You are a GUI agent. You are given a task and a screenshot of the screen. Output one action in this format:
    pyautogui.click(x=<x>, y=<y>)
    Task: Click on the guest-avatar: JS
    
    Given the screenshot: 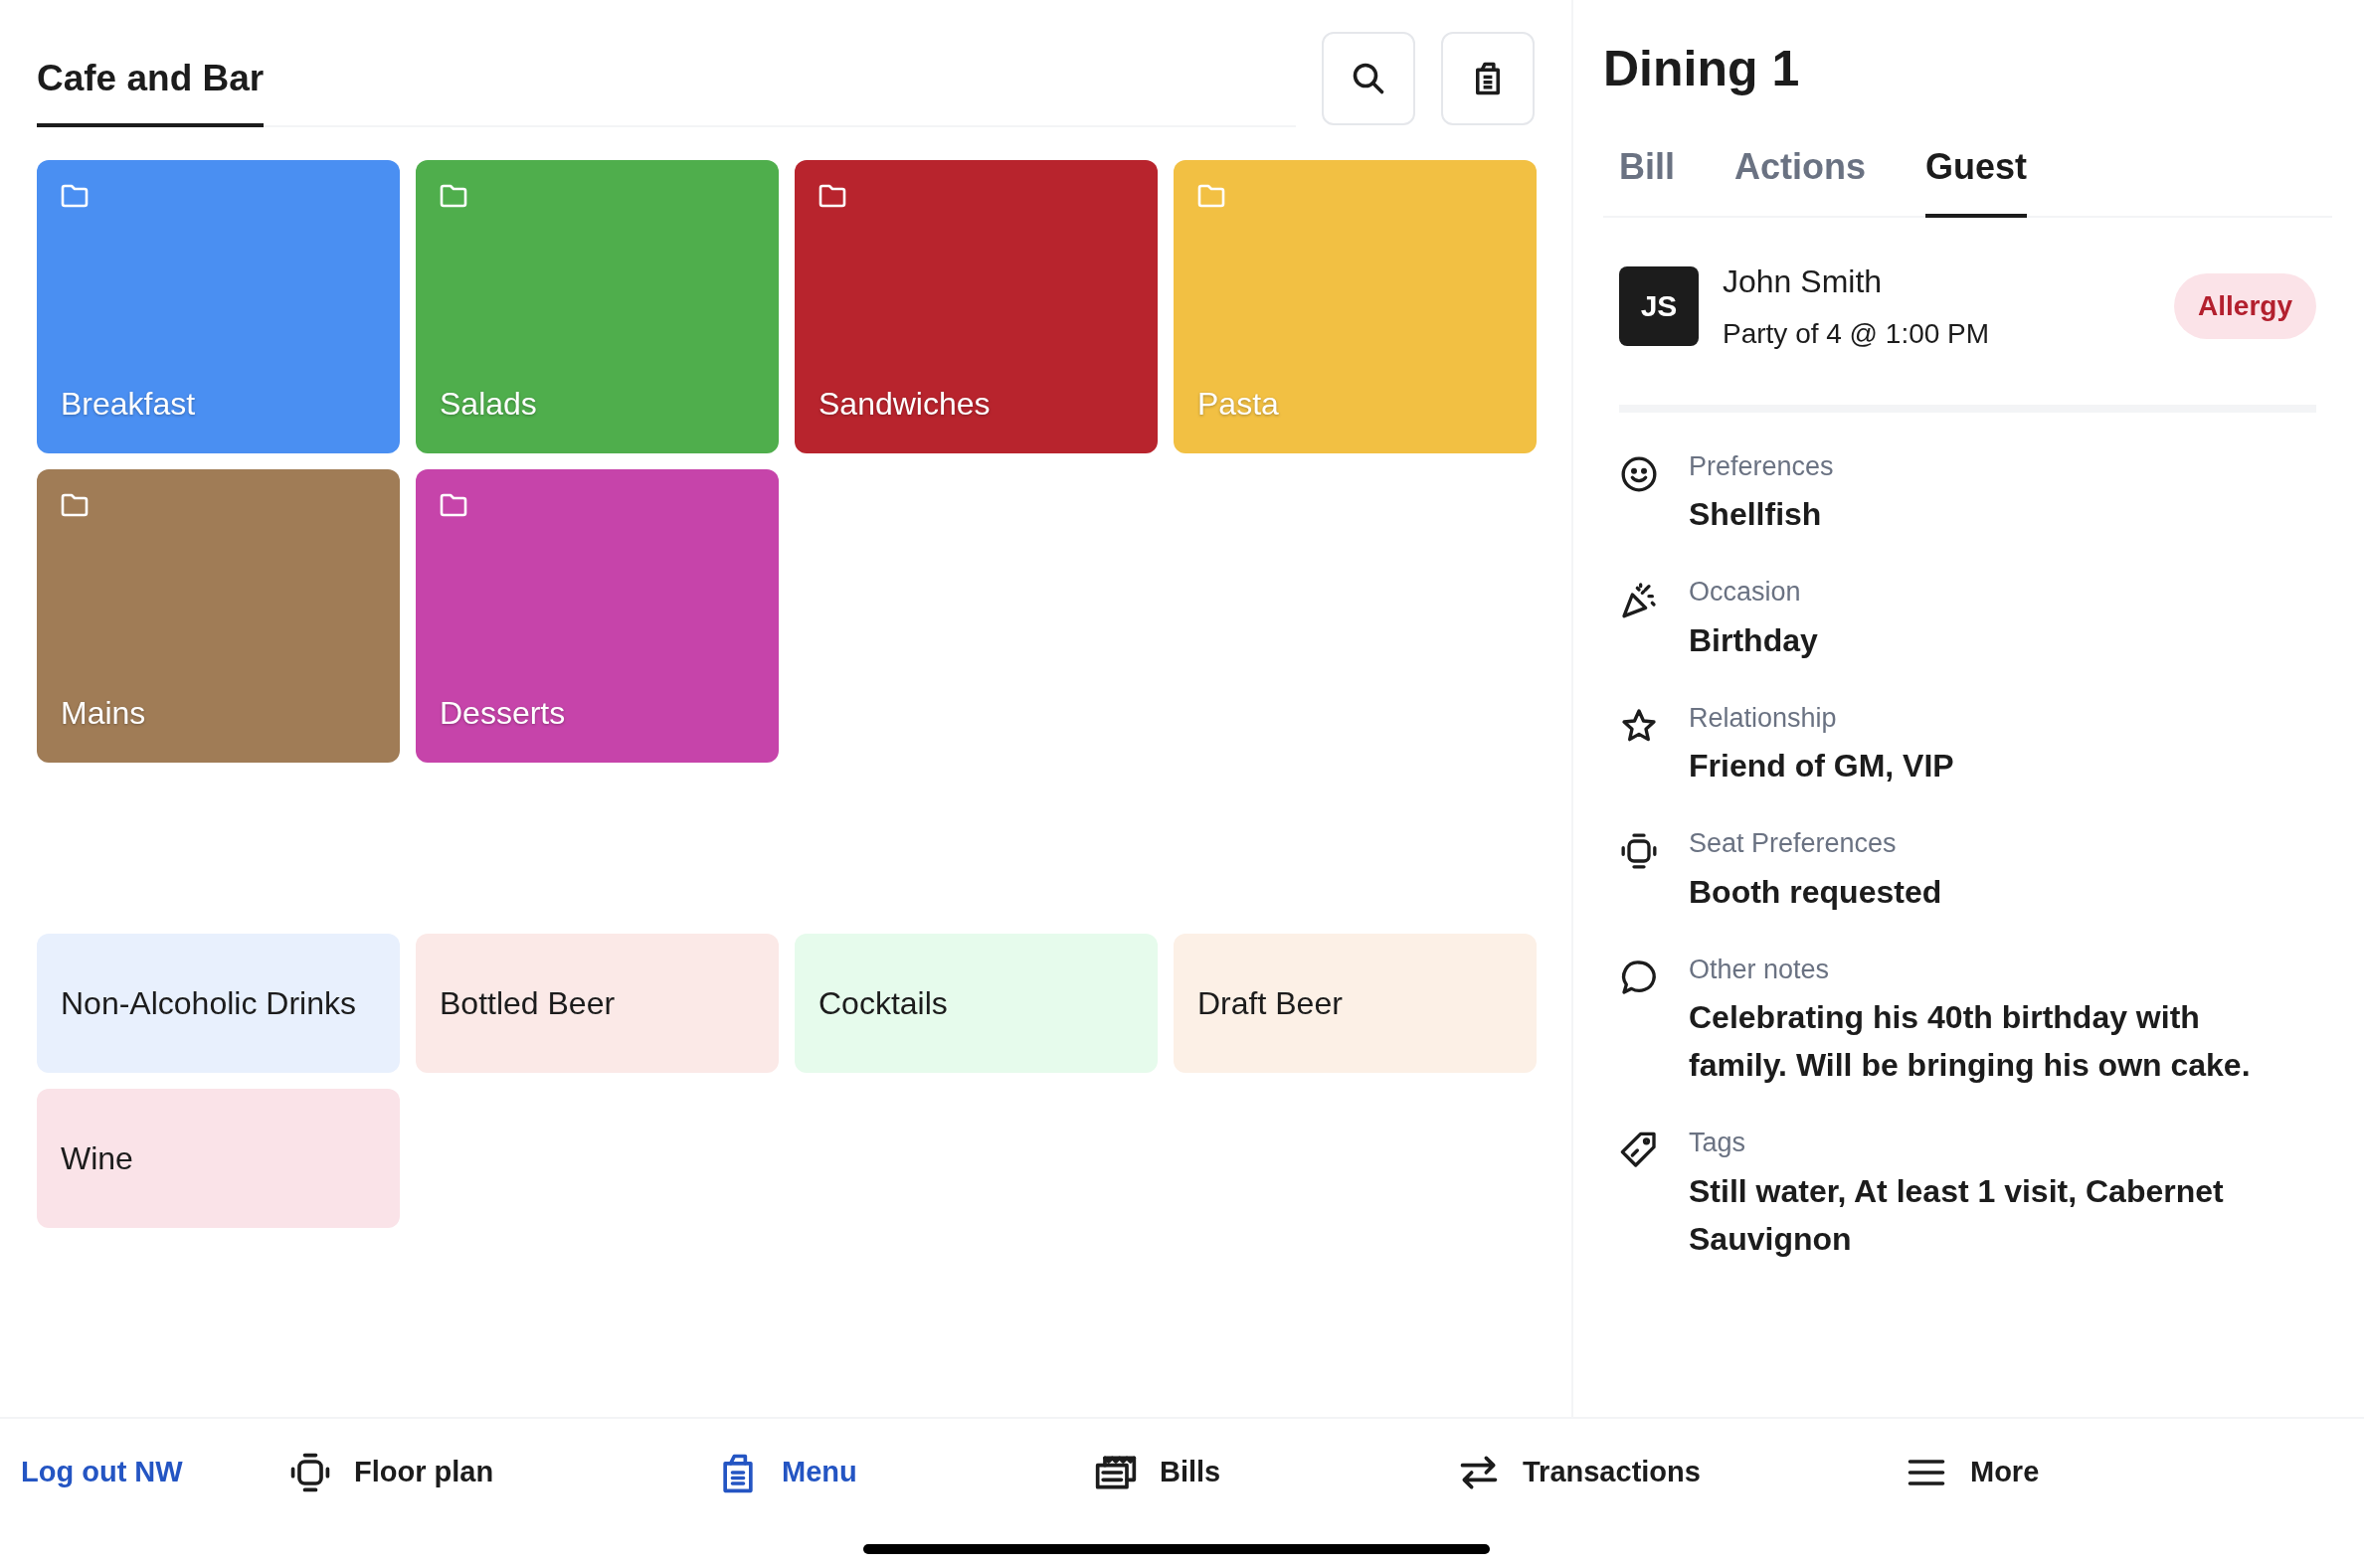 What is the action you would take?
    pyautogui.click(x=1659, y=305)
    